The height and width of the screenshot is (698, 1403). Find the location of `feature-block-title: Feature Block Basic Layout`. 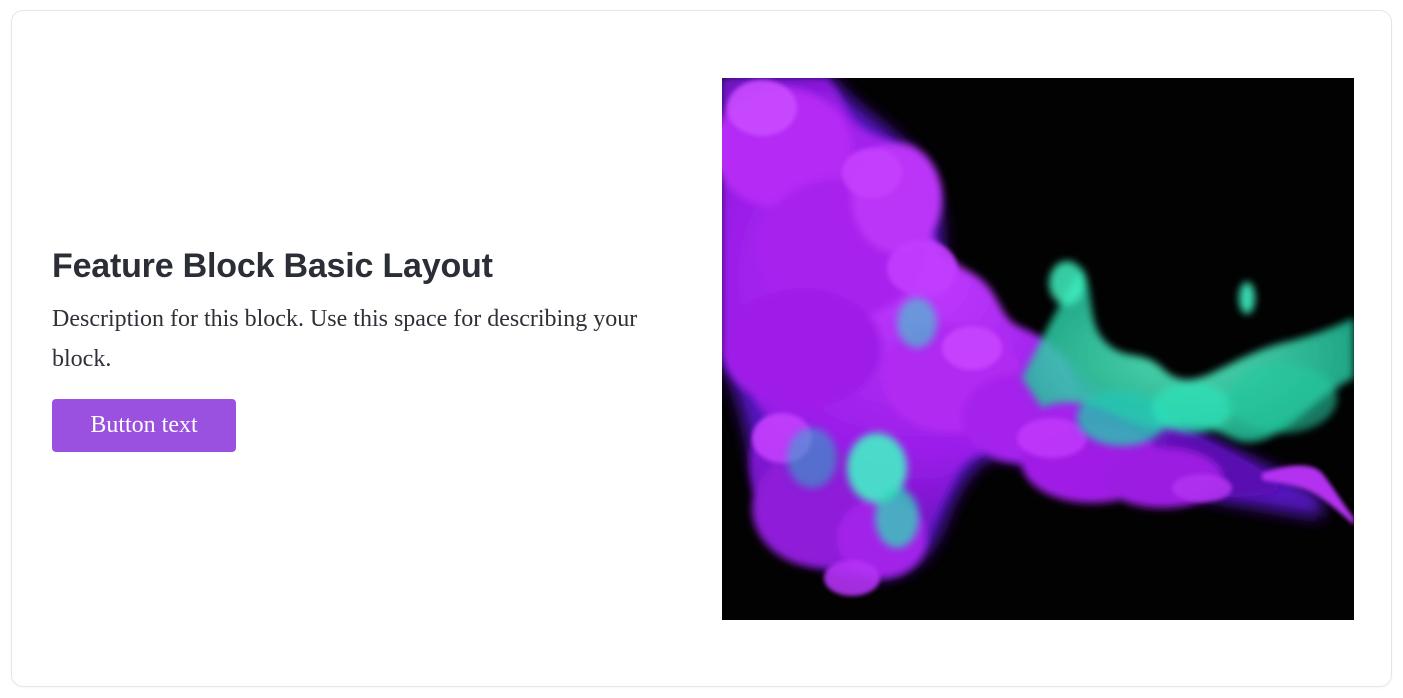

feature-block-title: Feature Block Basic Layout is located at coordinates (272, 266).